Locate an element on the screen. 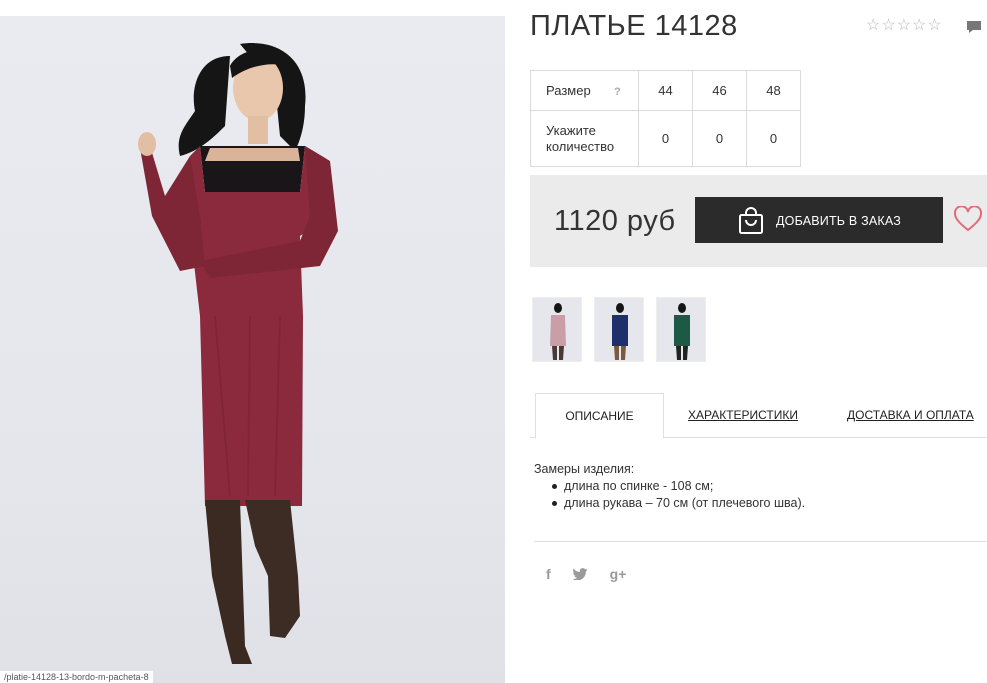 This screenshot has height=683, width=987. rating-stars: ☆ ☆ ☆ ☆ ☆ is located at coordinates (904, 26).